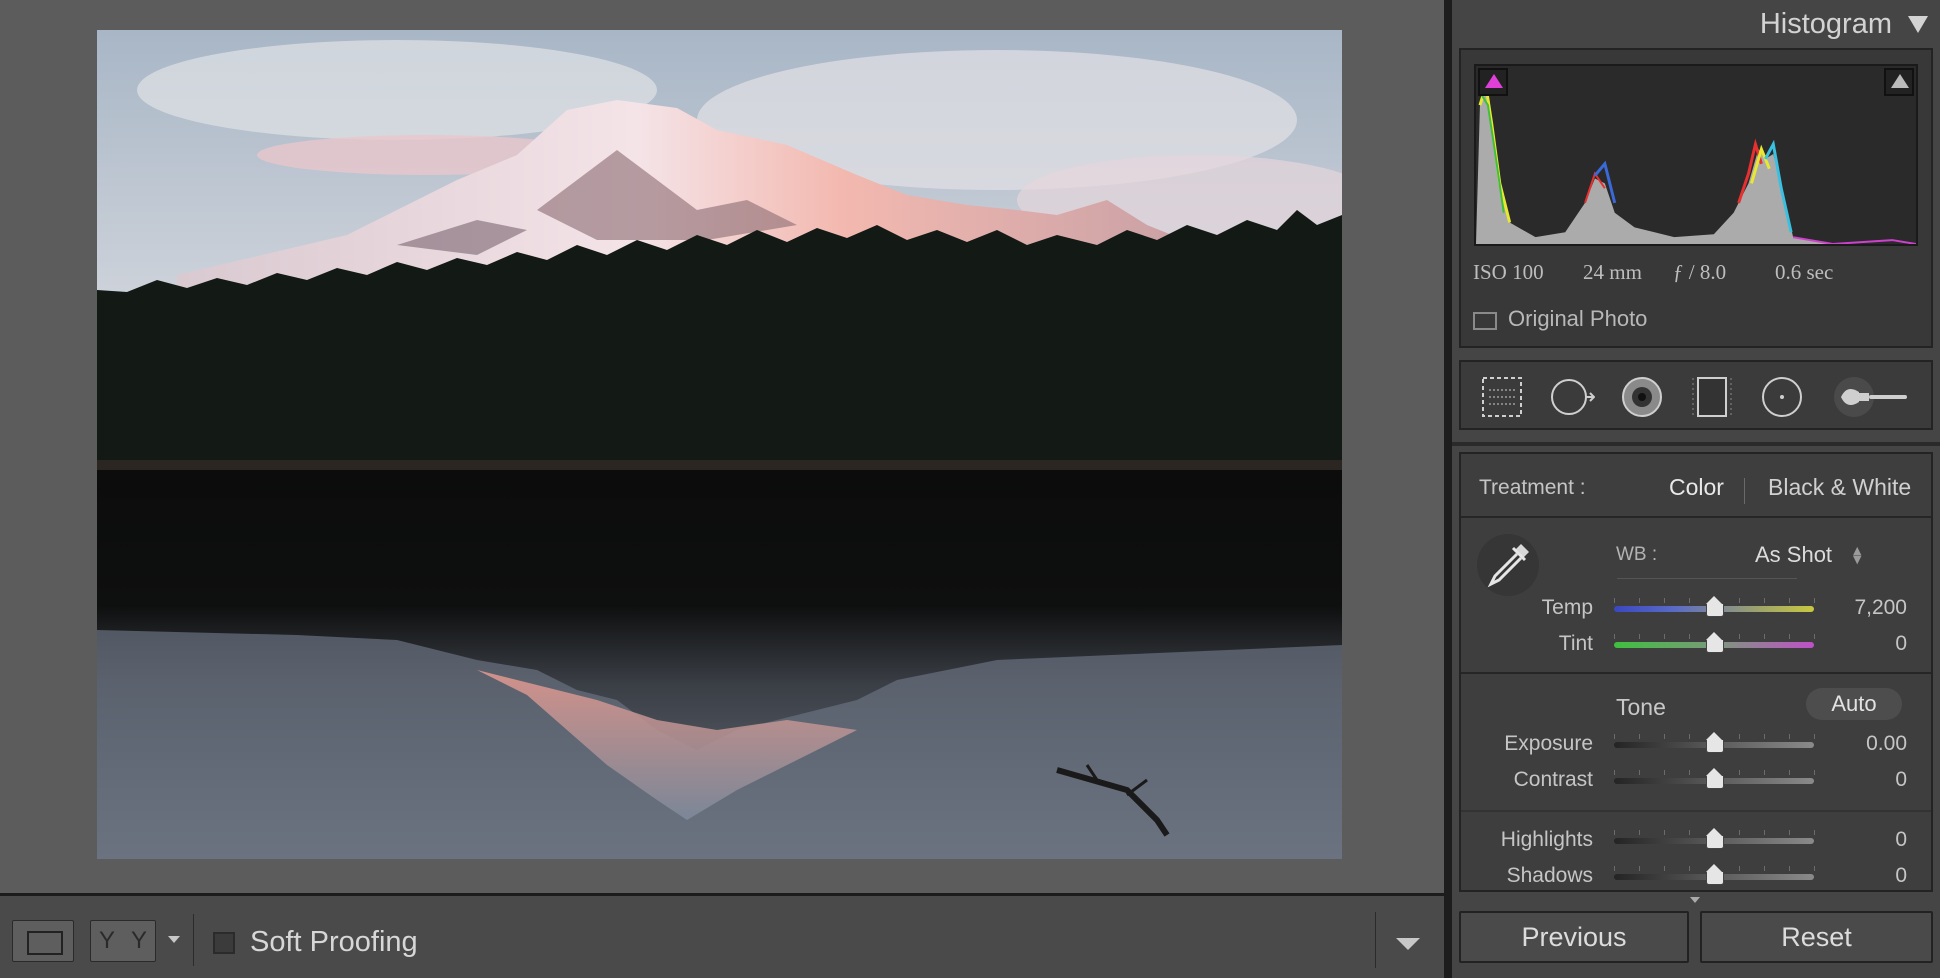 The image size is (1940, 978). I want to click on auto-tone-button: Auto, so click(1854, 704).